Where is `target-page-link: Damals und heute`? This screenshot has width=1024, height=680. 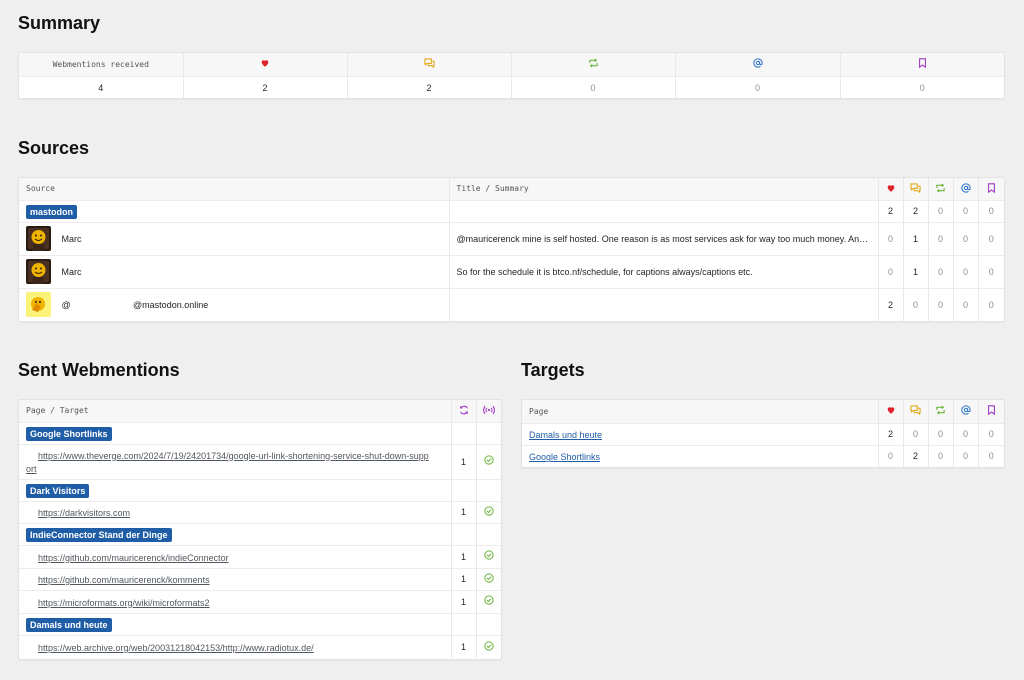 target-page-link: Damals und heute is located at coordinates (565, 435).